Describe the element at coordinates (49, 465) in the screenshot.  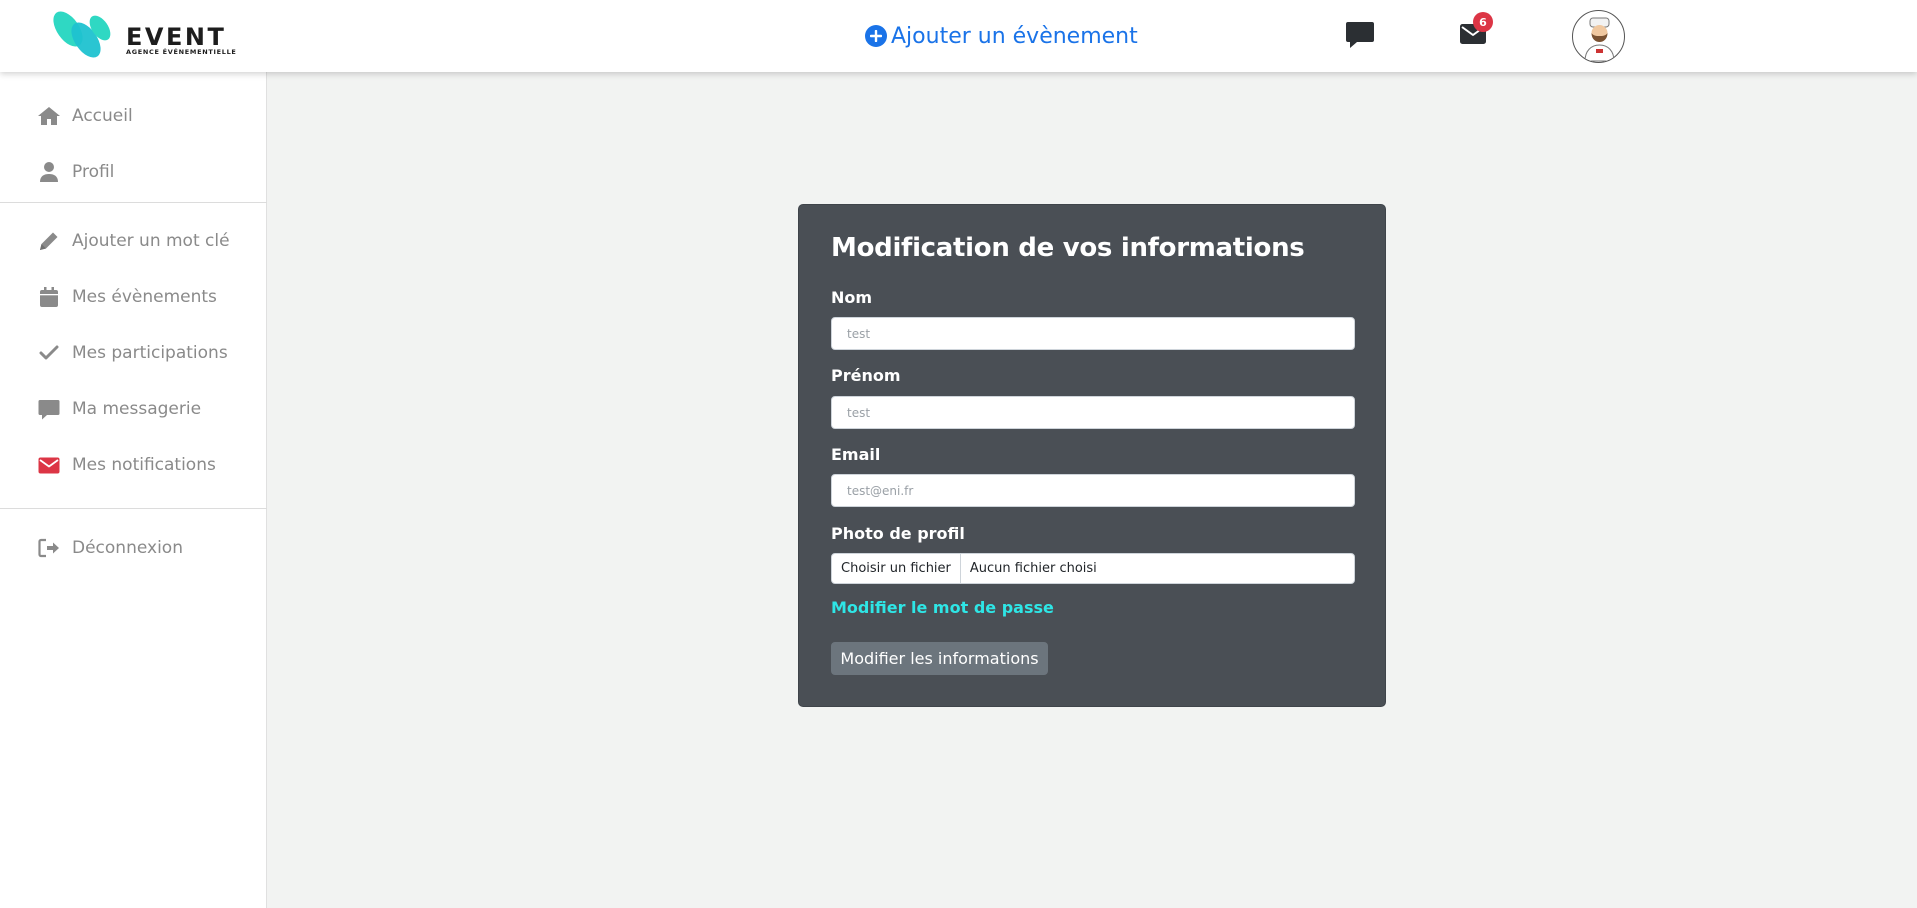
I see `envelope-icon` at that location.